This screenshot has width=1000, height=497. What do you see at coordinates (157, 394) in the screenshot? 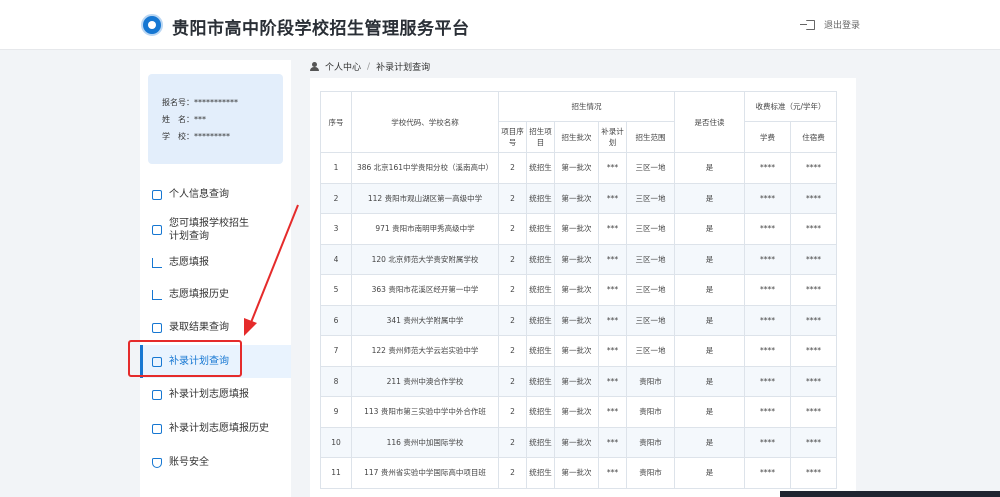
I see `form-icon` at bounding box center [157, 394].